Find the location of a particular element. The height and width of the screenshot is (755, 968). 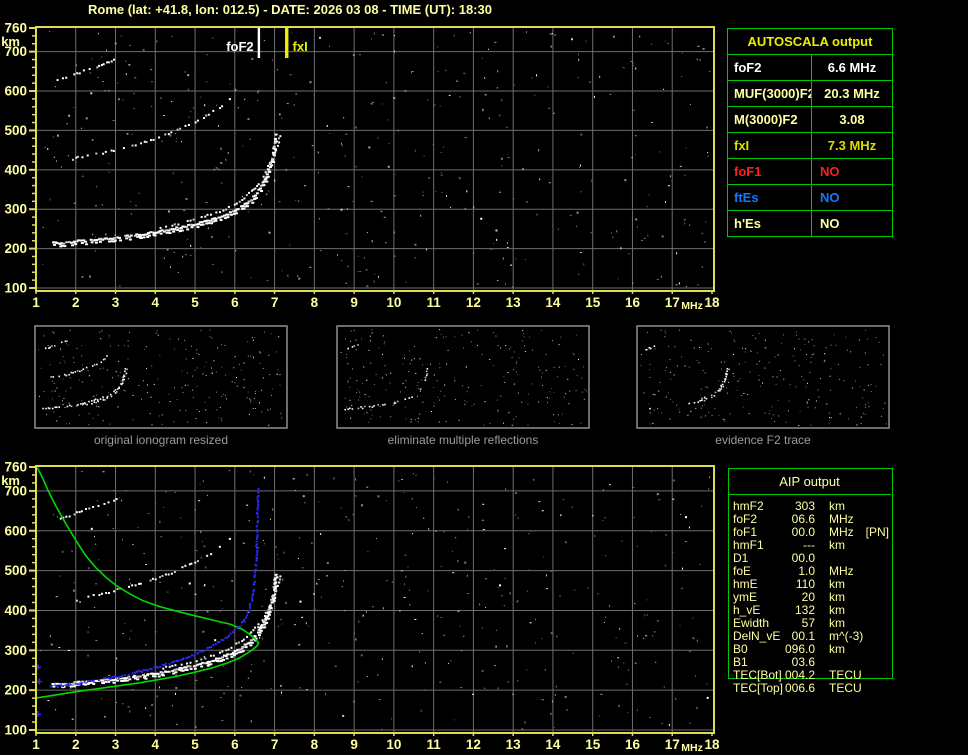

mini-panel-border is located at coordinates (763, 377).